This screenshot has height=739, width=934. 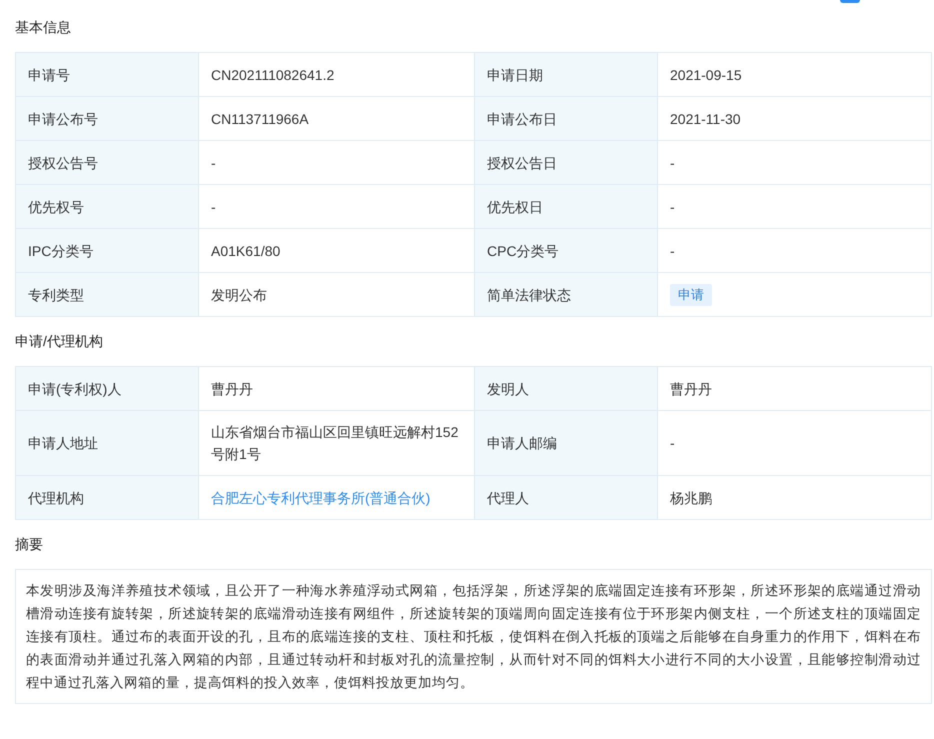 I want to click on field-label: 申请人邮编, so click(x=566, y=443).